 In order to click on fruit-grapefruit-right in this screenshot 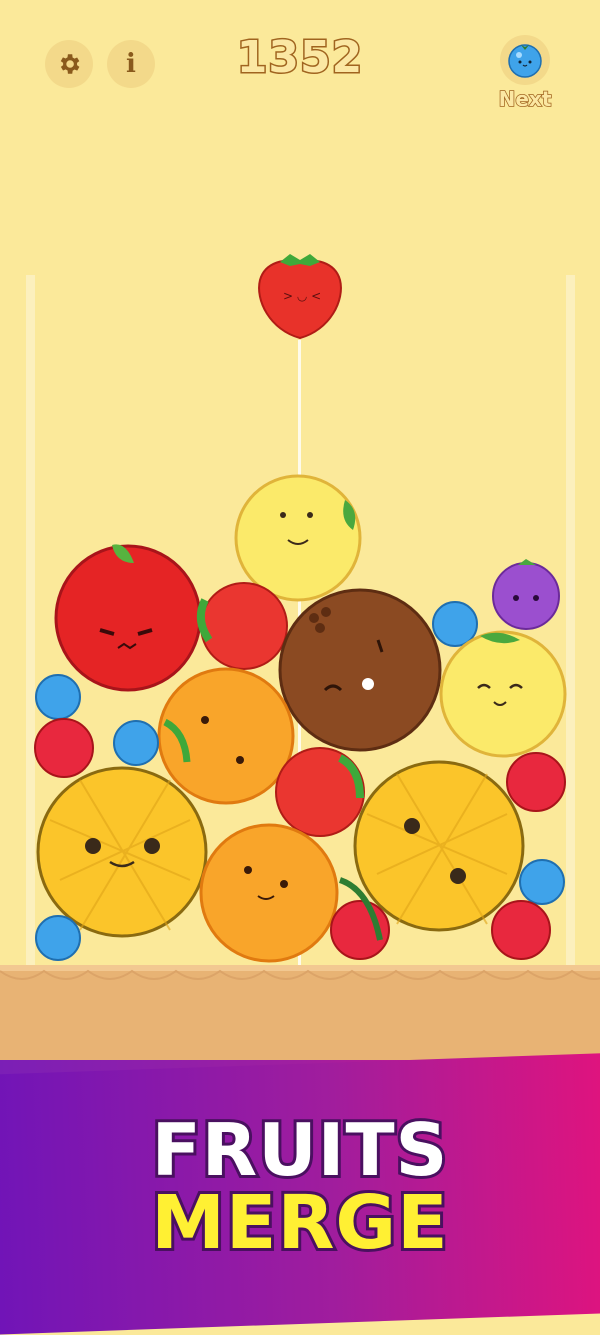, I will do `click(503, 694)`.